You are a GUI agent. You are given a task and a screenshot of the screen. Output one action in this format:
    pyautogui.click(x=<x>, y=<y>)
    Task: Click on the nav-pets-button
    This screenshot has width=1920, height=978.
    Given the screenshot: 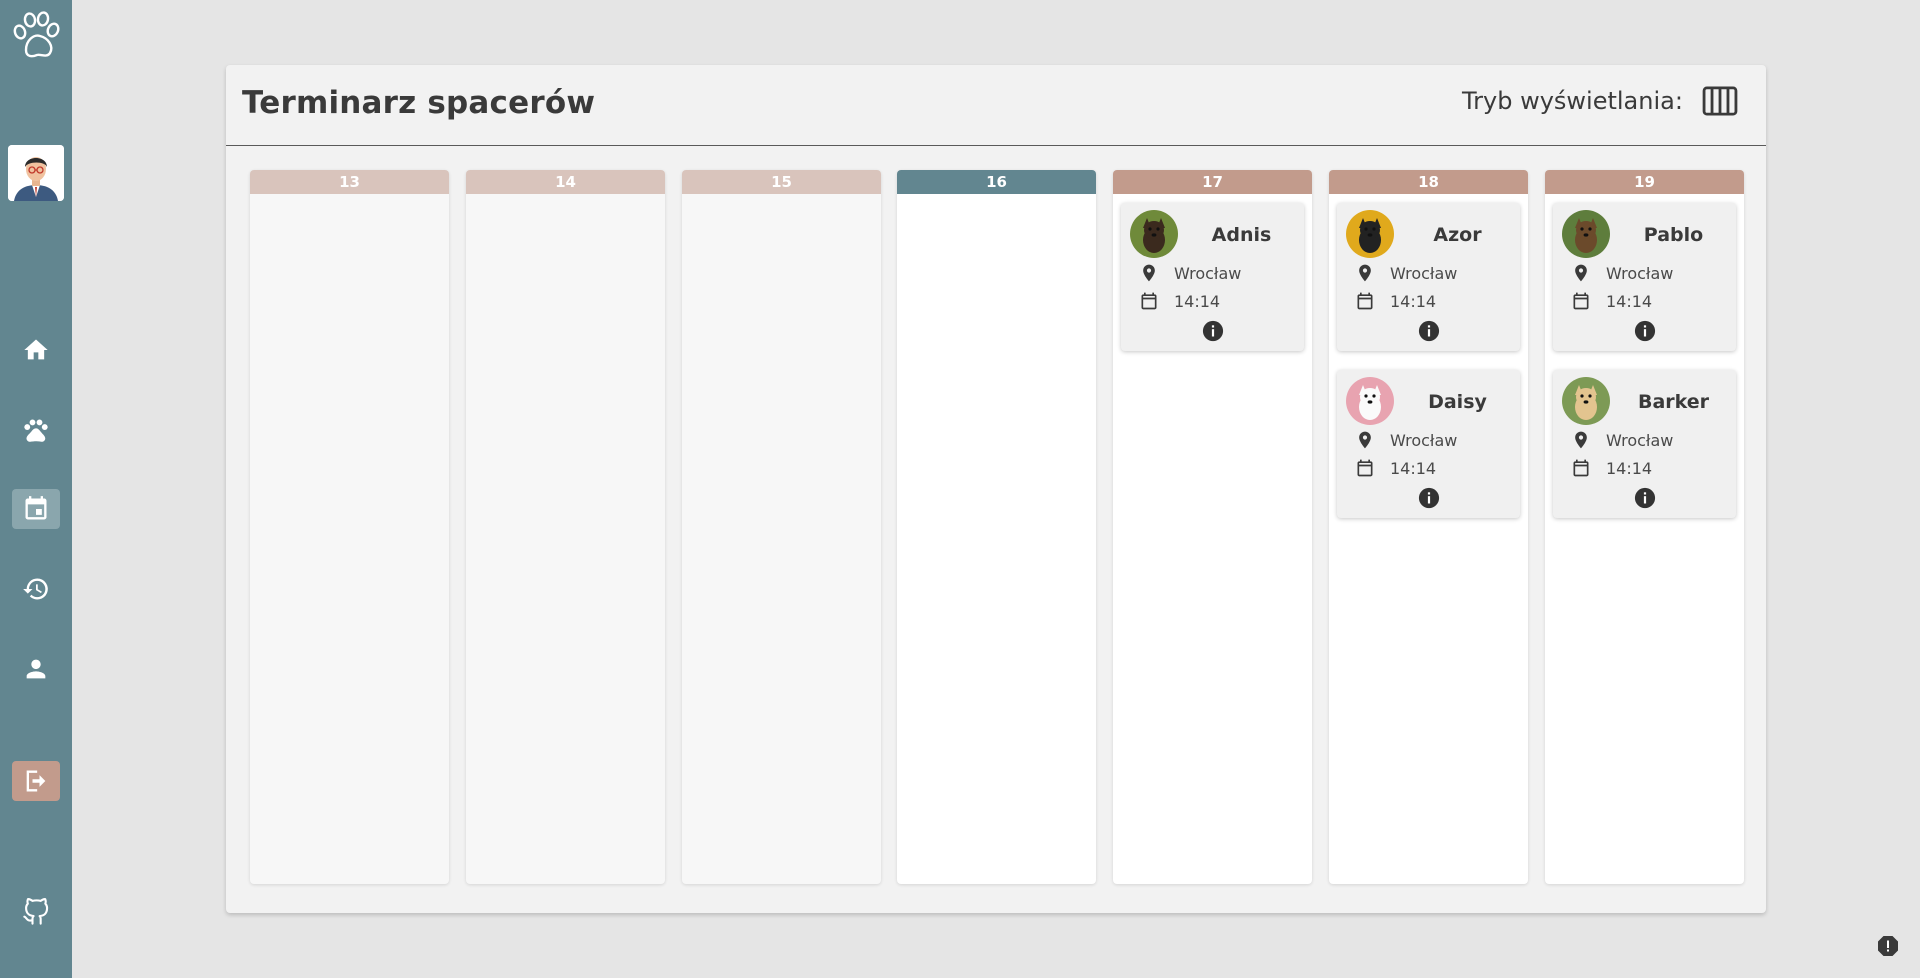 What is the action you would take?
    pyautogui.click(x=36, y=430)
    